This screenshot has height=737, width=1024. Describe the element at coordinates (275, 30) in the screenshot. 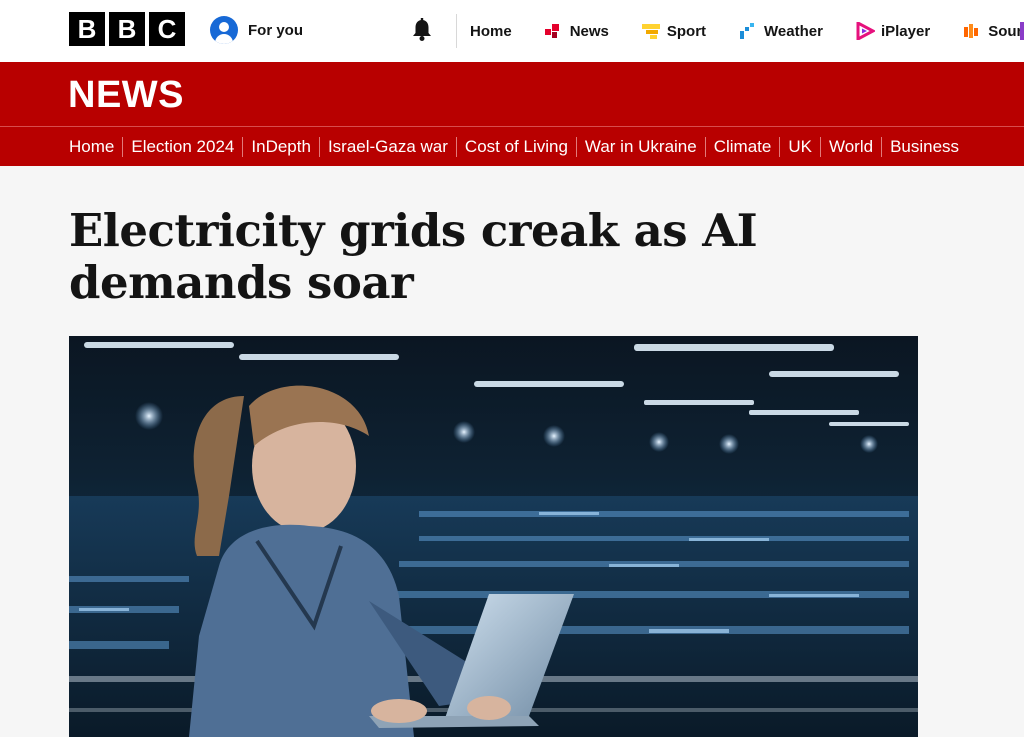

I see `for-you-label: For you` at that location.